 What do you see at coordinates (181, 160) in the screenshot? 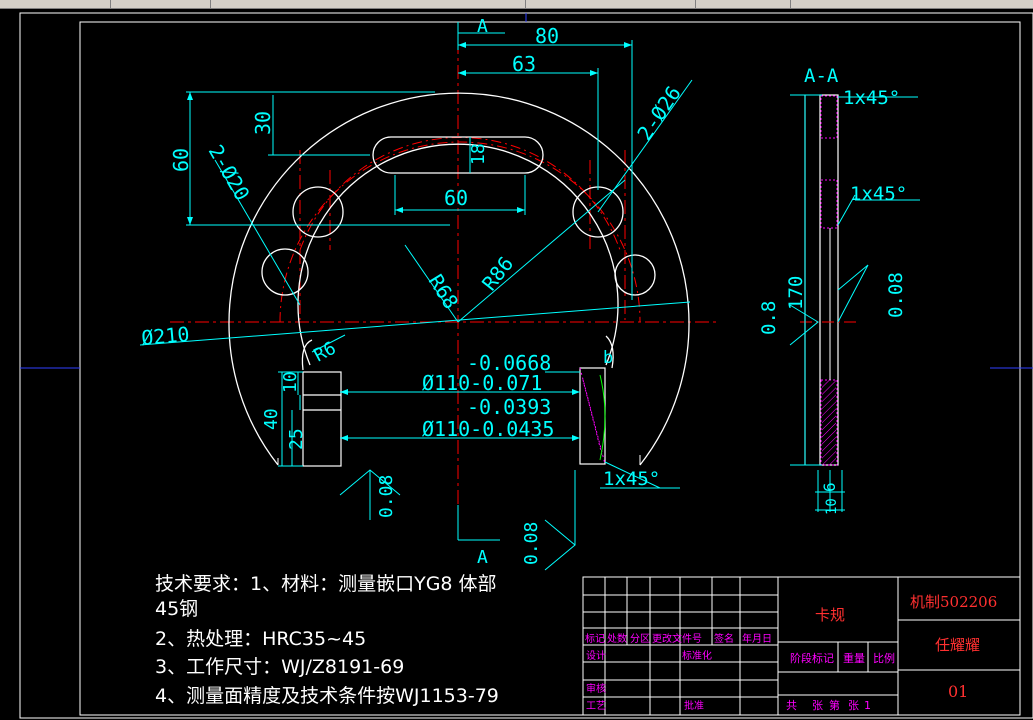
I see `dim-60-vert: 60` at bounding box center [181, 160].